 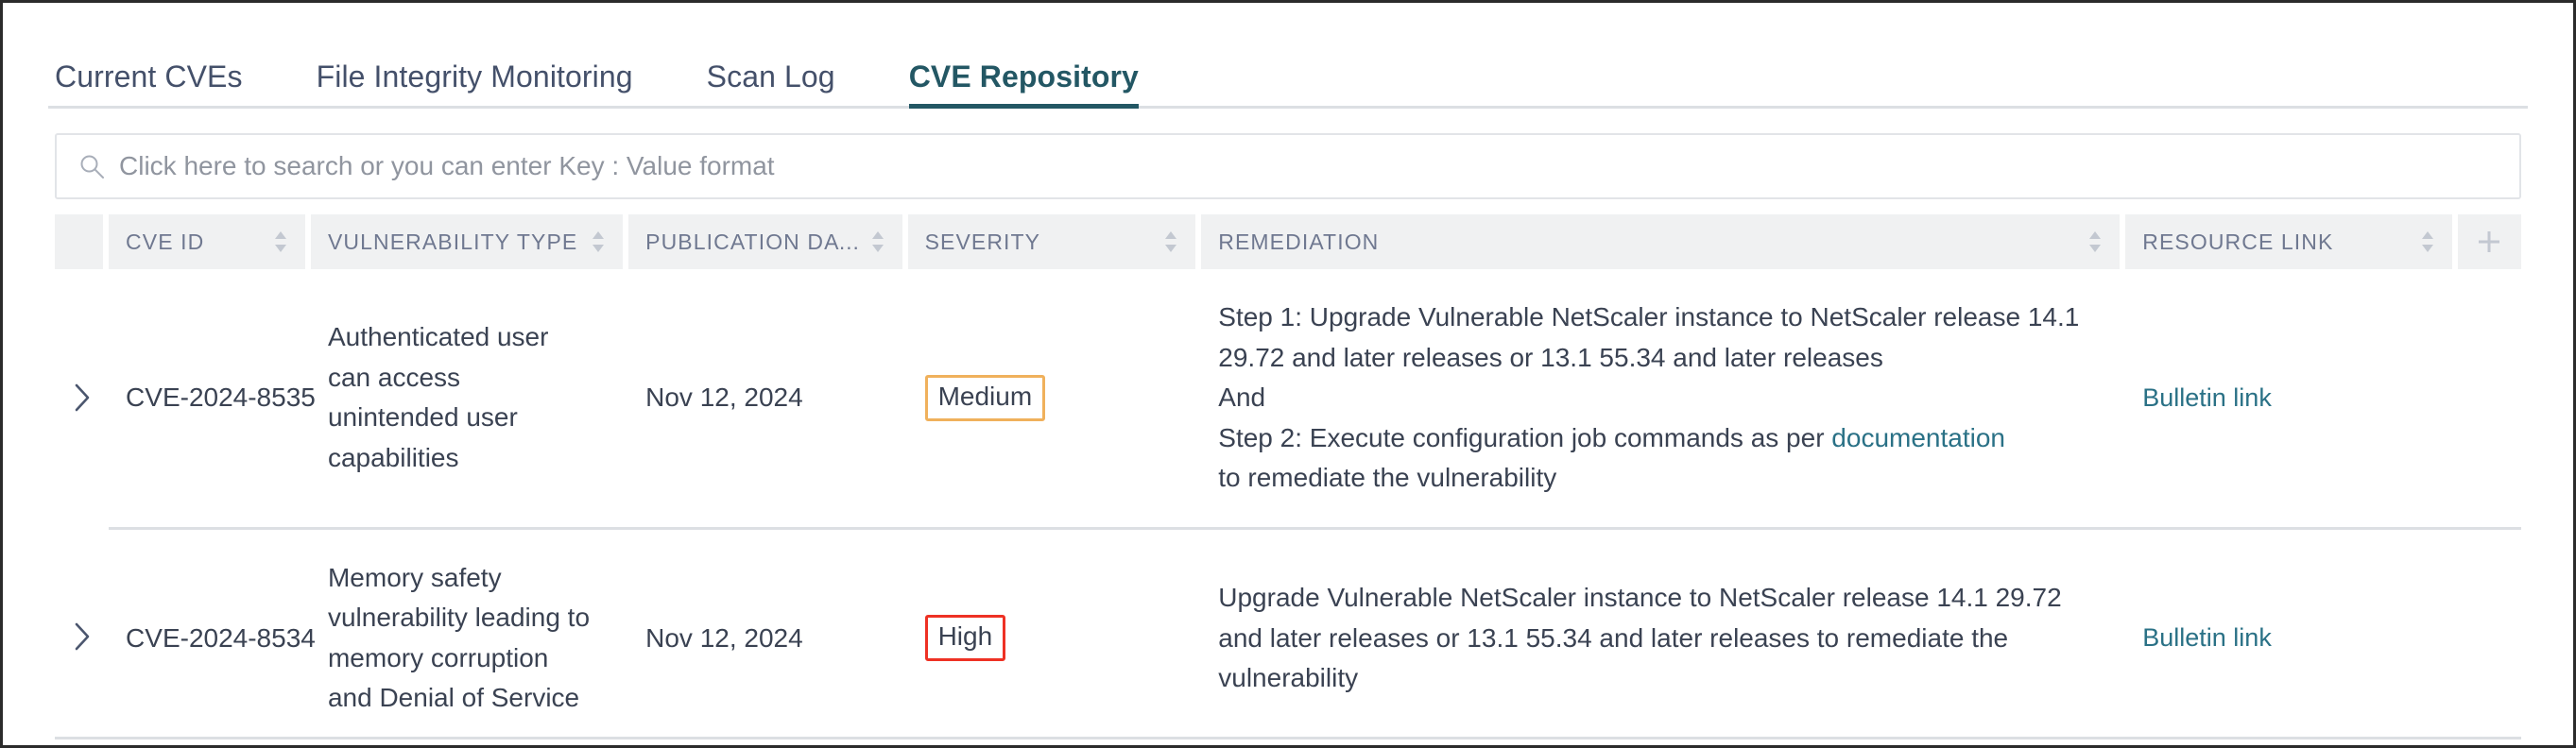 I want to click on search-icon, so click(x=91, y=166).